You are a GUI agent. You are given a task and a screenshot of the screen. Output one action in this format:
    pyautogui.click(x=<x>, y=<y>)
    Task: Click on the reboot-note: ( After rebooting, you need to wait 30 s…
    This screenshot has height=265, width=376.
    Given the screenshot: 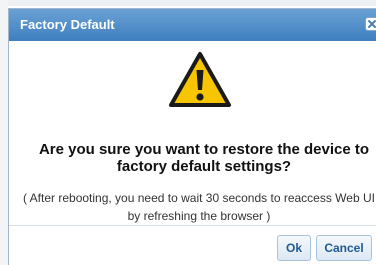 What is the action you would take?
    pyautogui.click(x=199, y=207)
    